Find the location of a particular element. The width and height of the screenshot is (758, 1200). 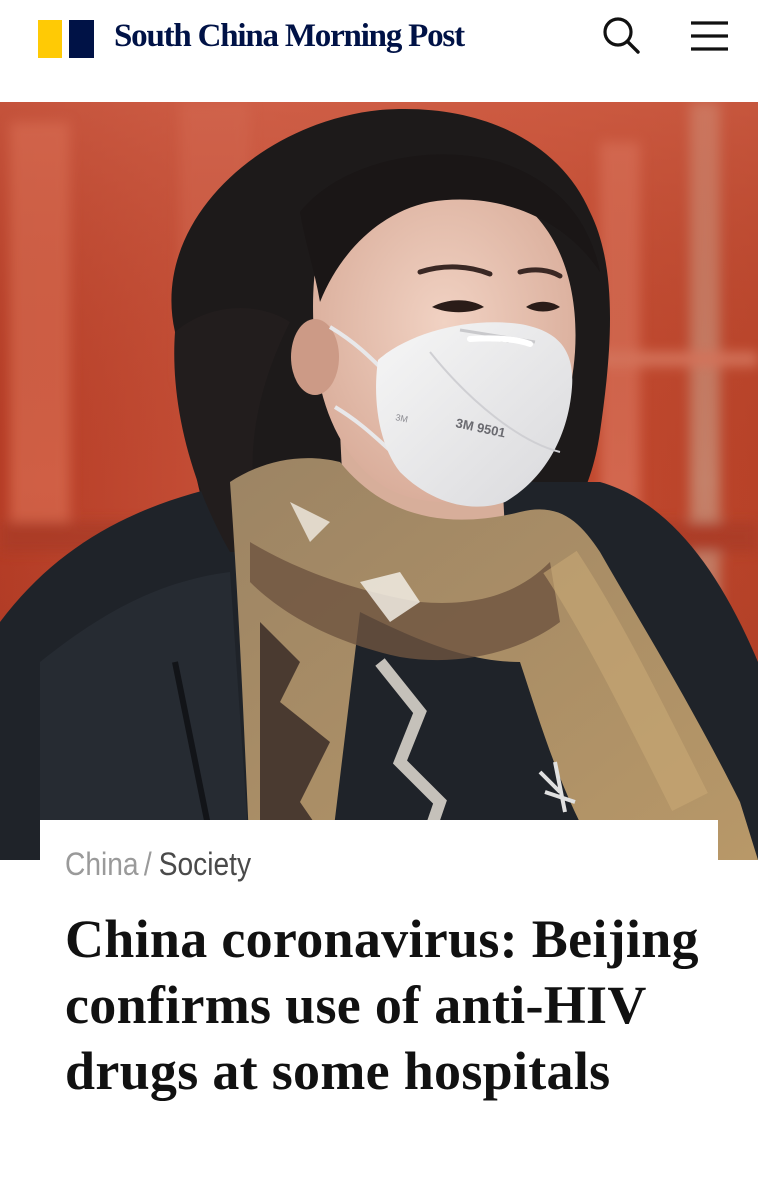

breadcrumb: China / Society is located at coordinates (158, 864).